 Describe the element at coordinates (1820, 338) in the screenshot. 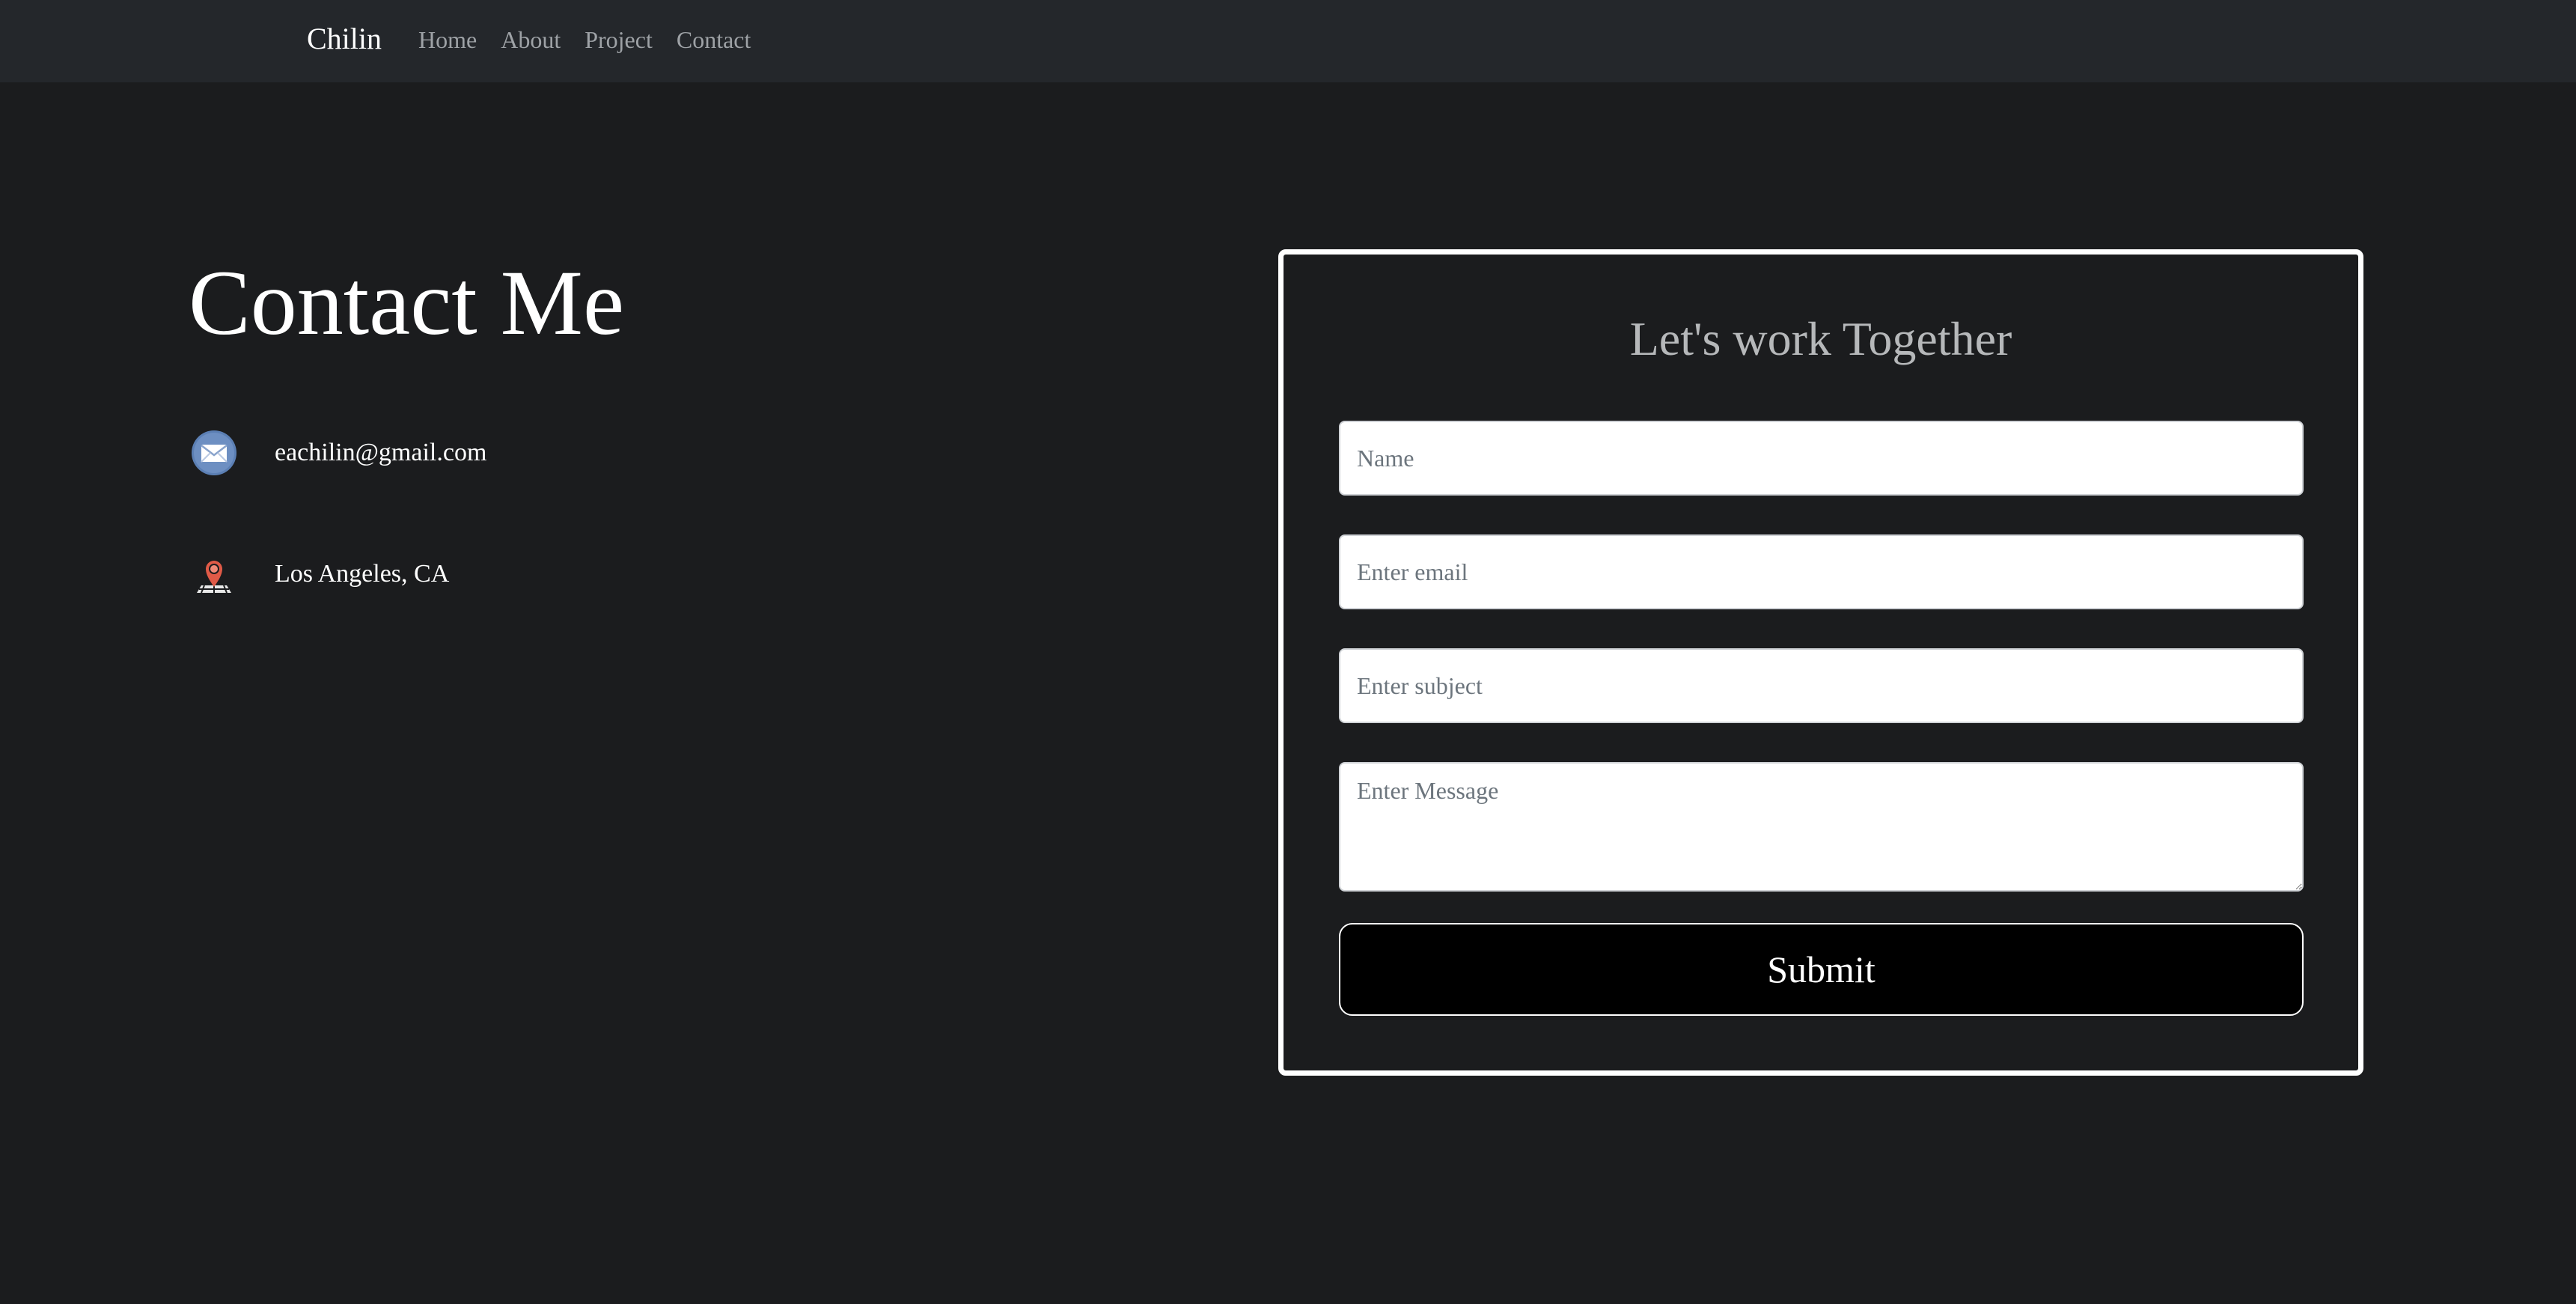

I see `form-title: Let's work Together` at that location.